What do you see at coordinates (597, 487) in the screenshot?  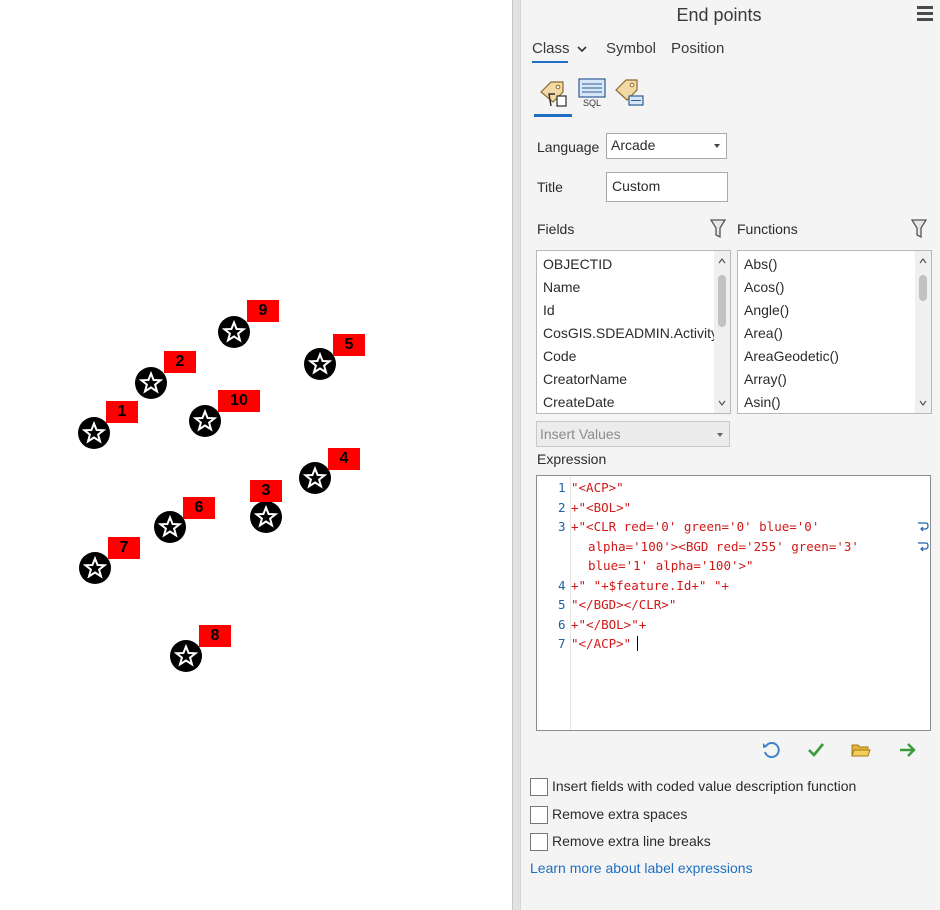 I see `code-line: "<ACP>"` at bounding box center [597, 487].